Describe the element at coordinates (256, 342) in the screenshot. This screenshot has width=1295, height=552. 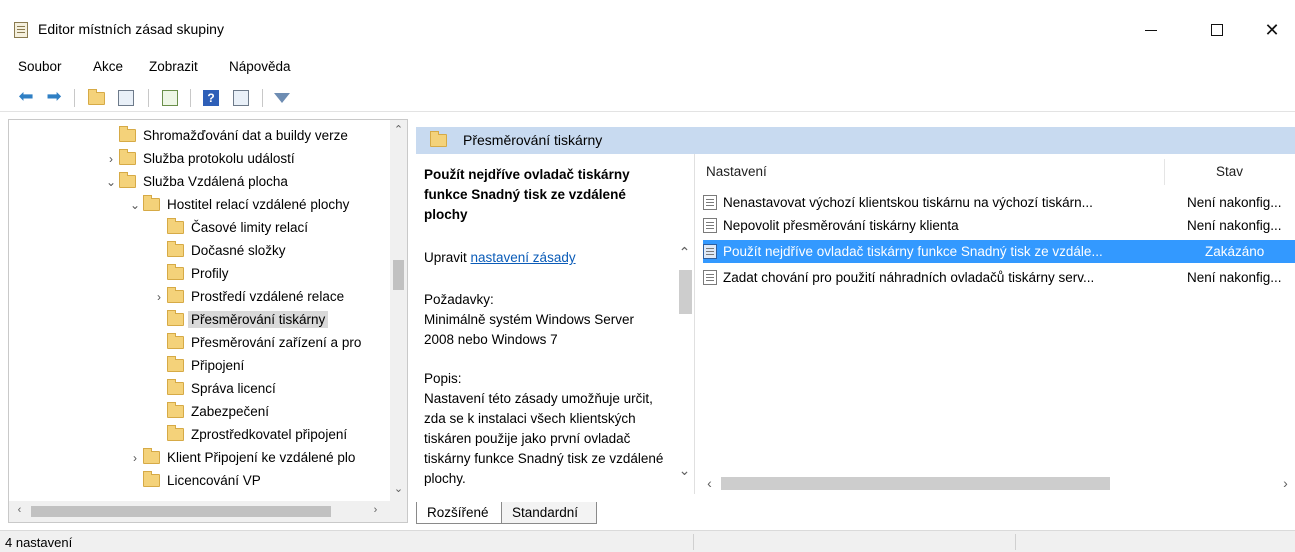
I see `tree-item: Přesměrování zařízení a pro` at that location.